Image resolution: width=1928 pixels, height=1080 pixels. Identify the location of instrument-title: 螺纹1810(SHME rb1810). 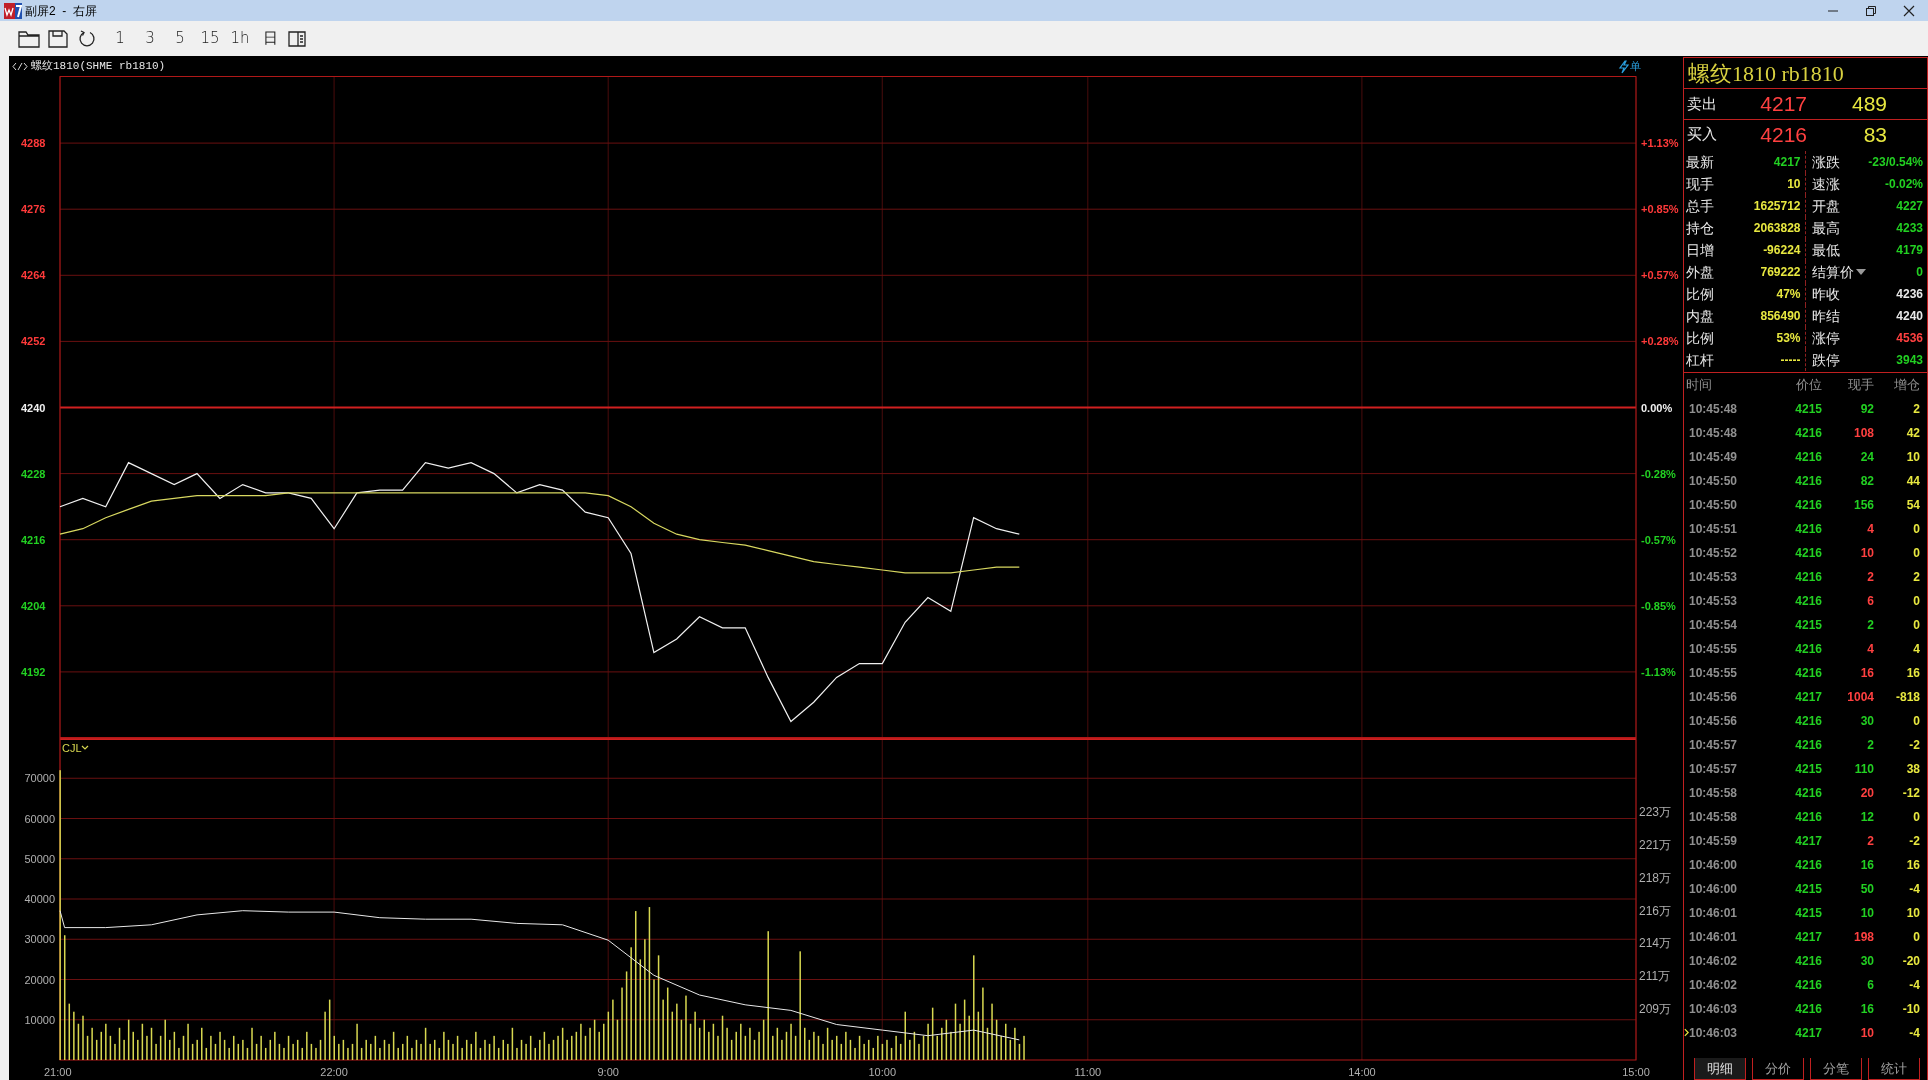
(98, 66).